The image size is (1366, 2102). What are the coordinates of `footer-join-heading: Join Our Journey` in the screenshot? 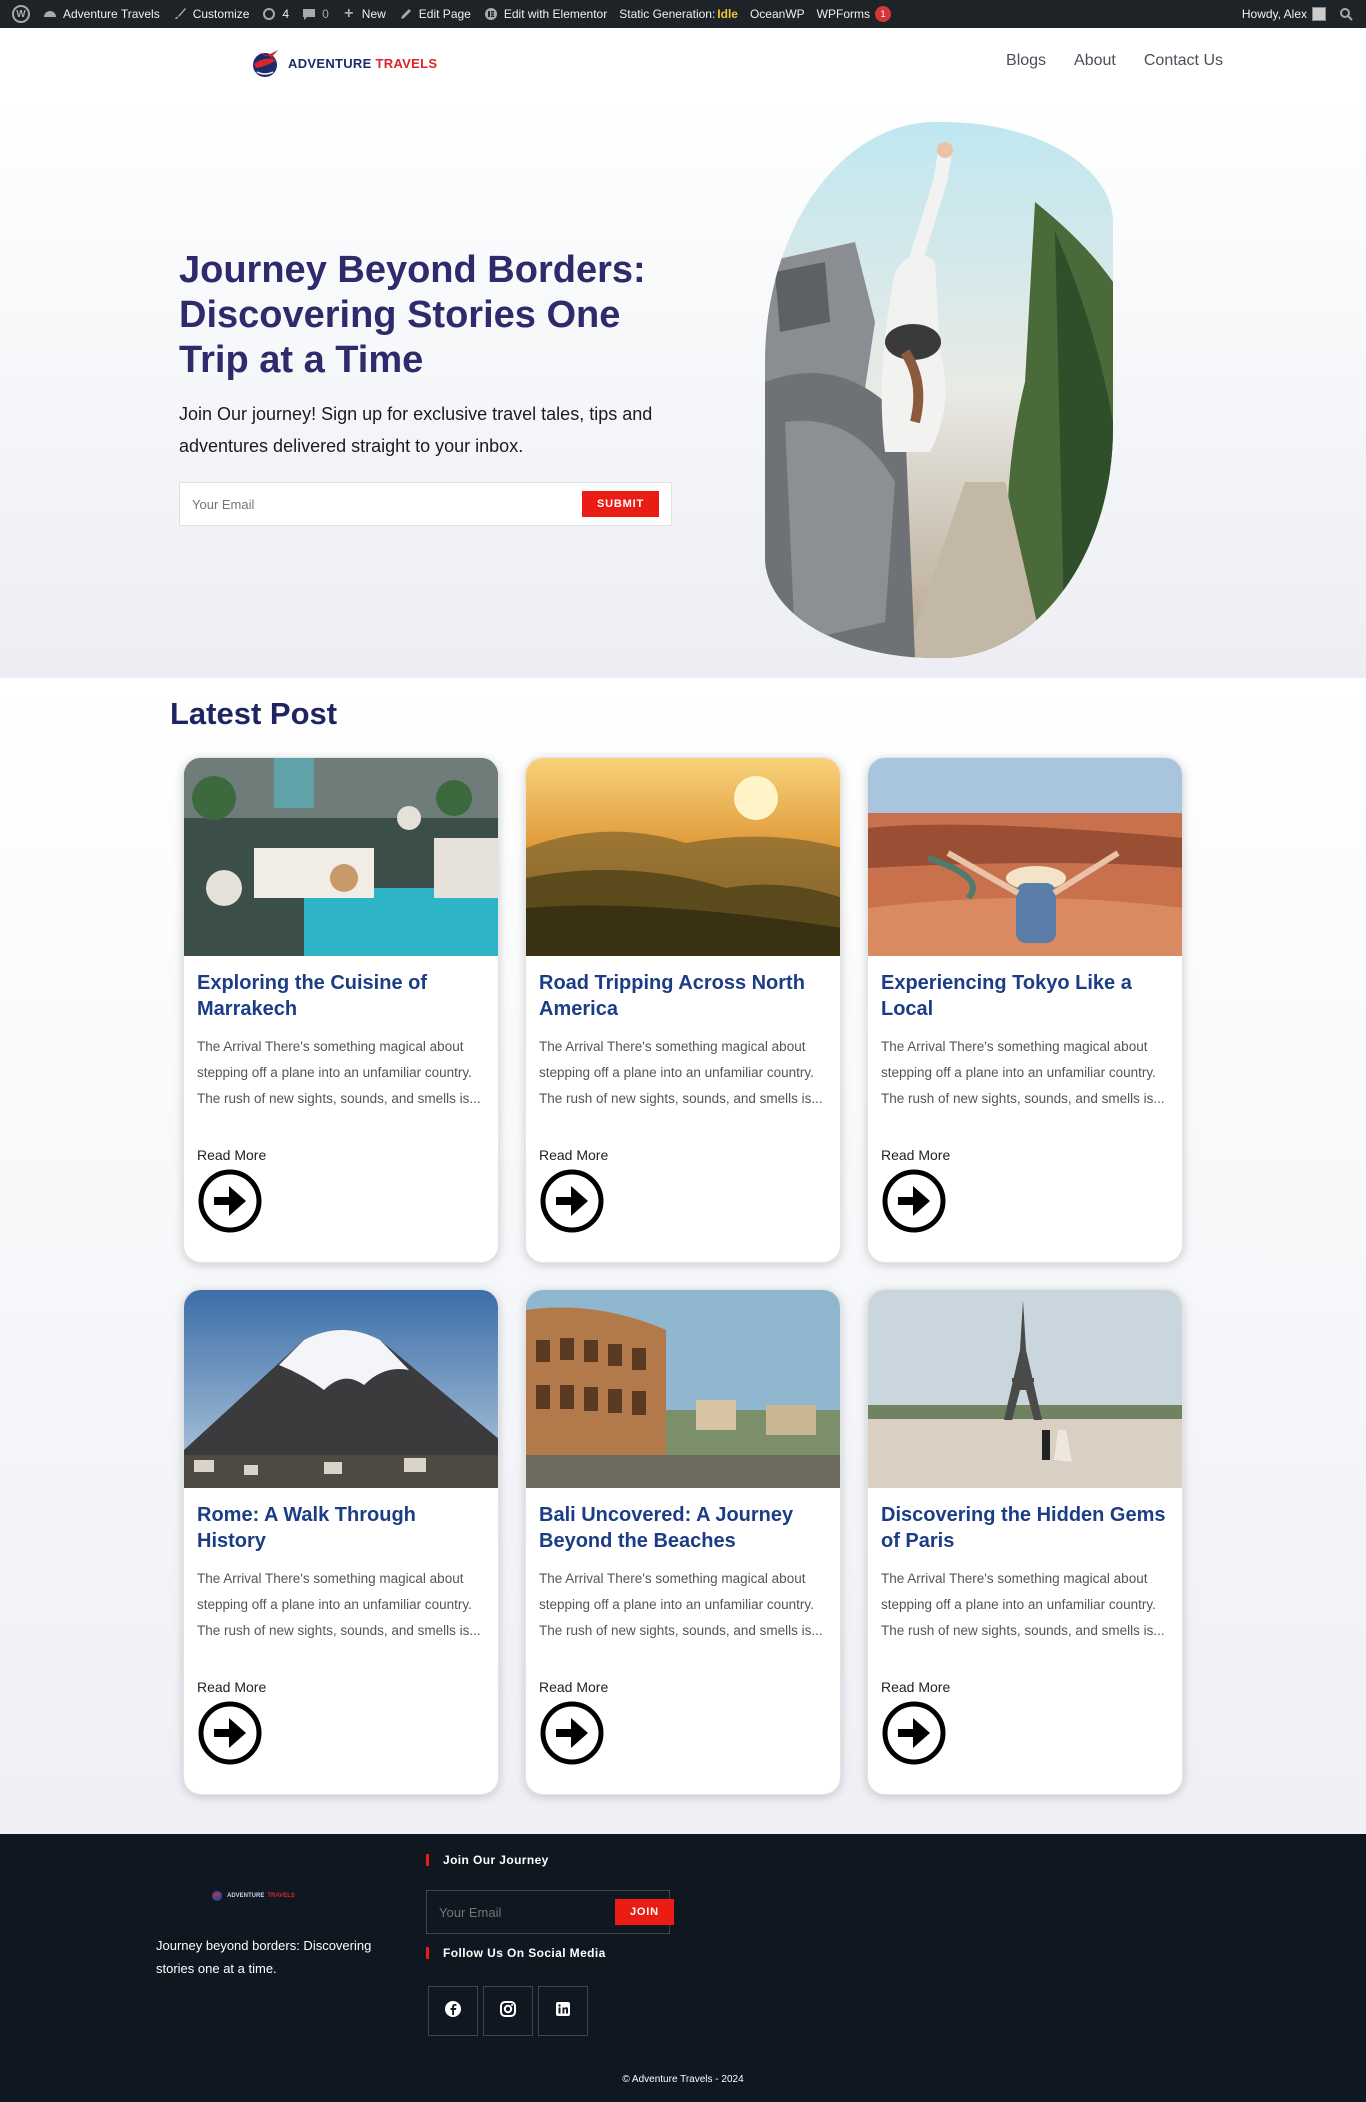 It's located at (487, 1860).